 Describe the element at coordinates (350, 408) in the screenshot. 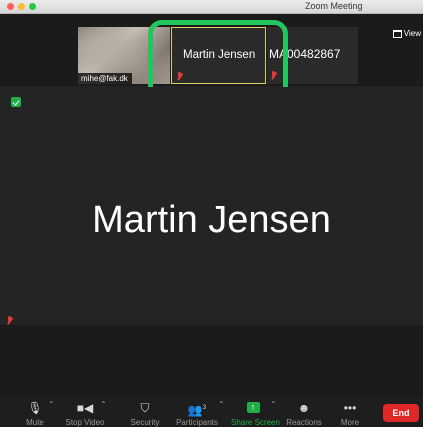

I see `ellipsis-icon: •••` at that location.